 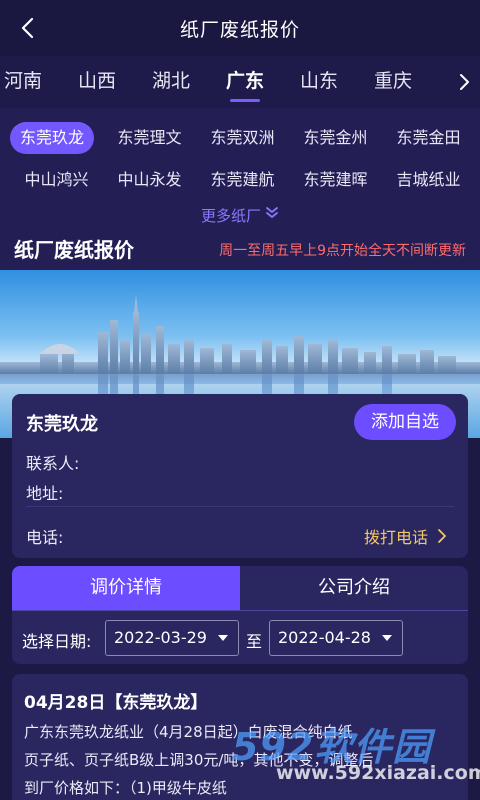 What do you see at coordinates (393, 82) in the screenshot?
I see `tab-province: 重庆` at bounding box center [393, 82].